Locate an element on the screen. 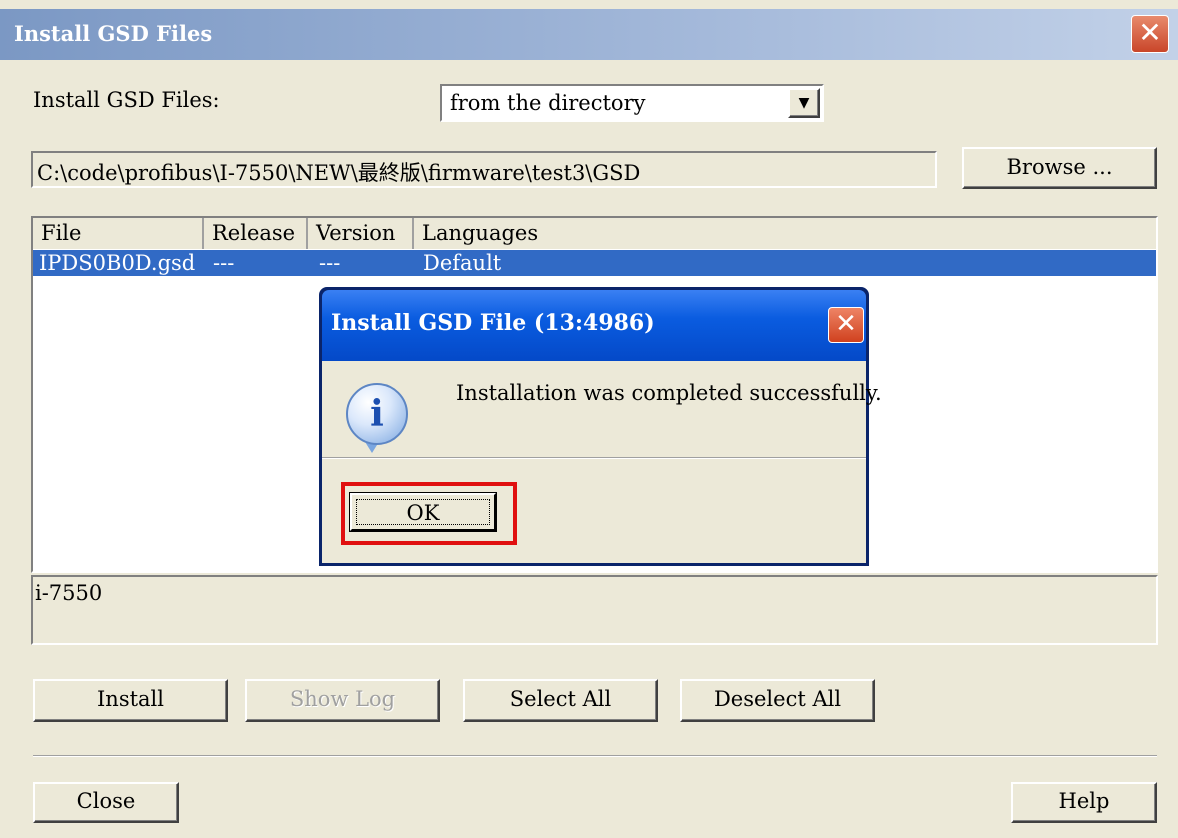 The image size is (1178, 838). show-log-button: Show Log is located at coordinates (342, 700).